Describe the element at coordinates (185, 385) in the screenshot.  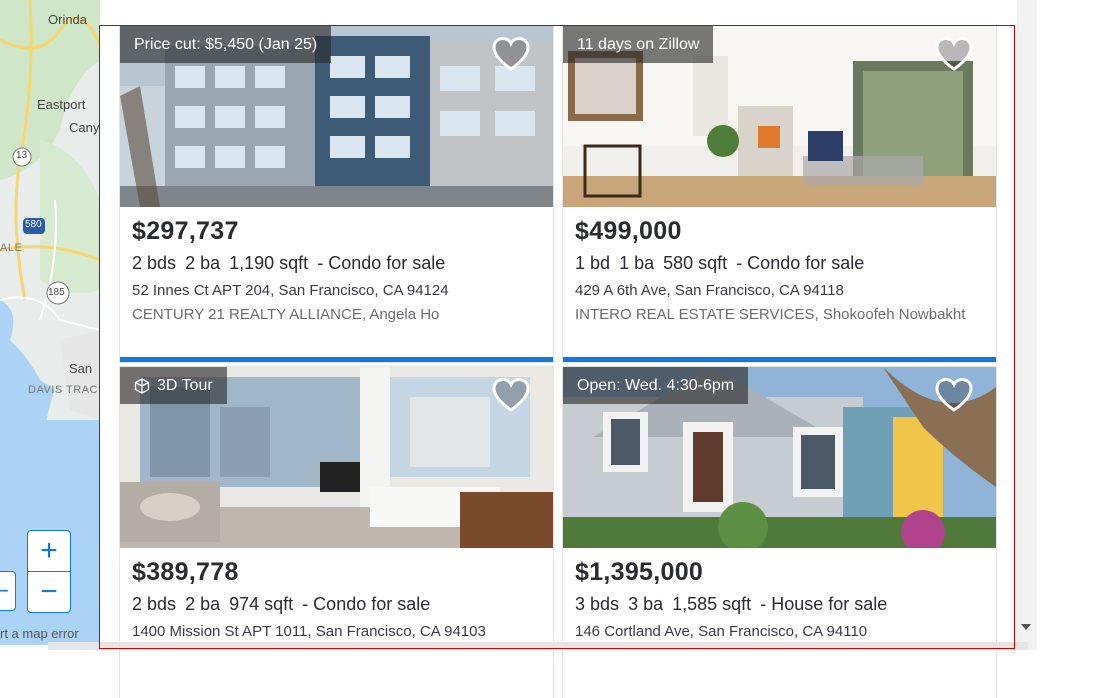
I see `listing-badge-text: 3D Tour` at that location.